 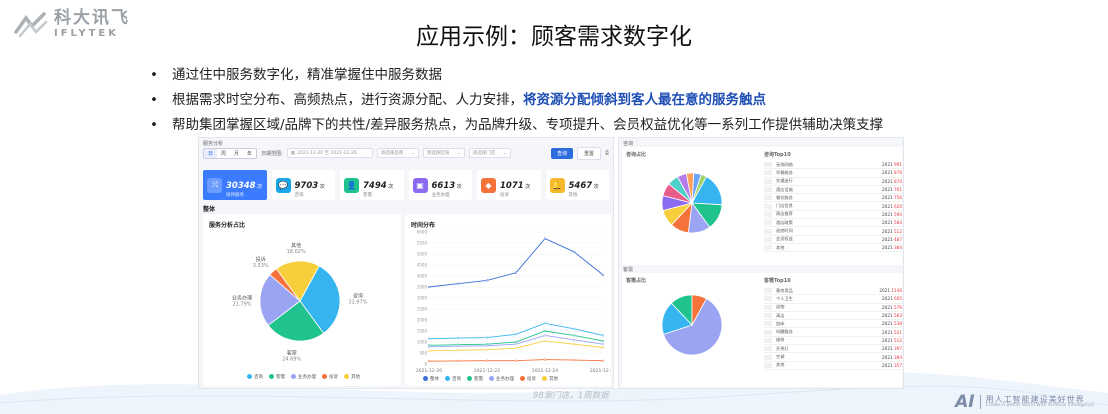 What do you see at coordinates (296, 245) in the screenshot?
I see `pie-category-label: 其他` at bounding box center [296, 245].